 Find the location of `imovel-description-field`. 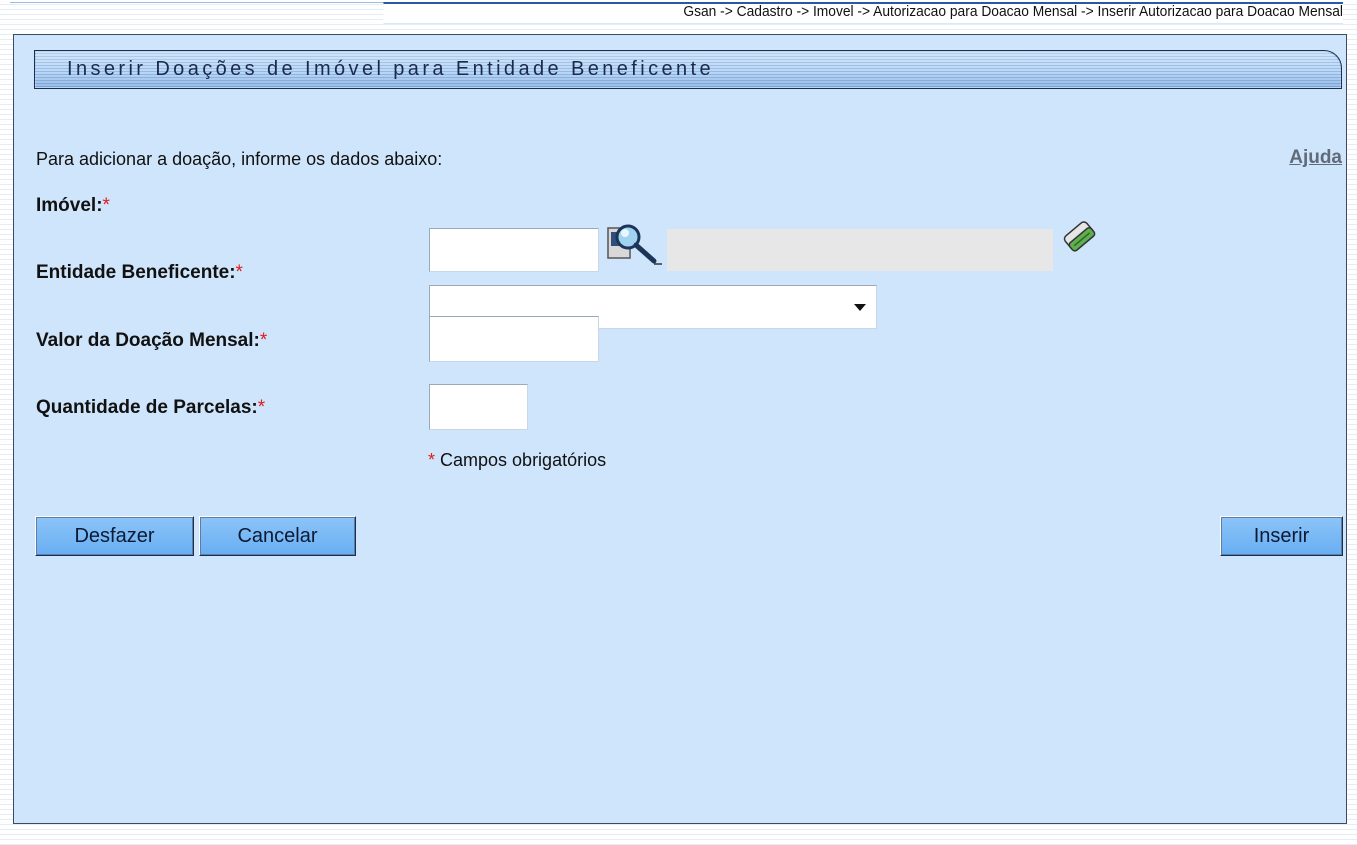

imovel-description-field is located at coordinates (860, 250).